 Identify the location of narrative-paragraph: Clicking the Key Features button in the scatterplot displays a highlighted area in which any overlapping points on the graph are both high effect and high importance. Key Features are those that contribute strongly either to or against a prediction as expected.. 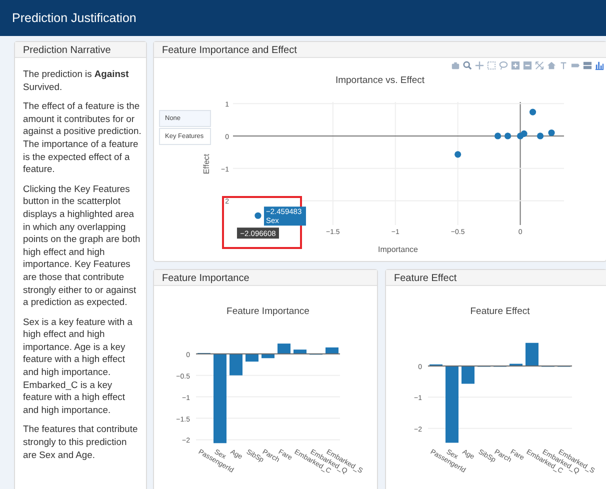
(82, 245).